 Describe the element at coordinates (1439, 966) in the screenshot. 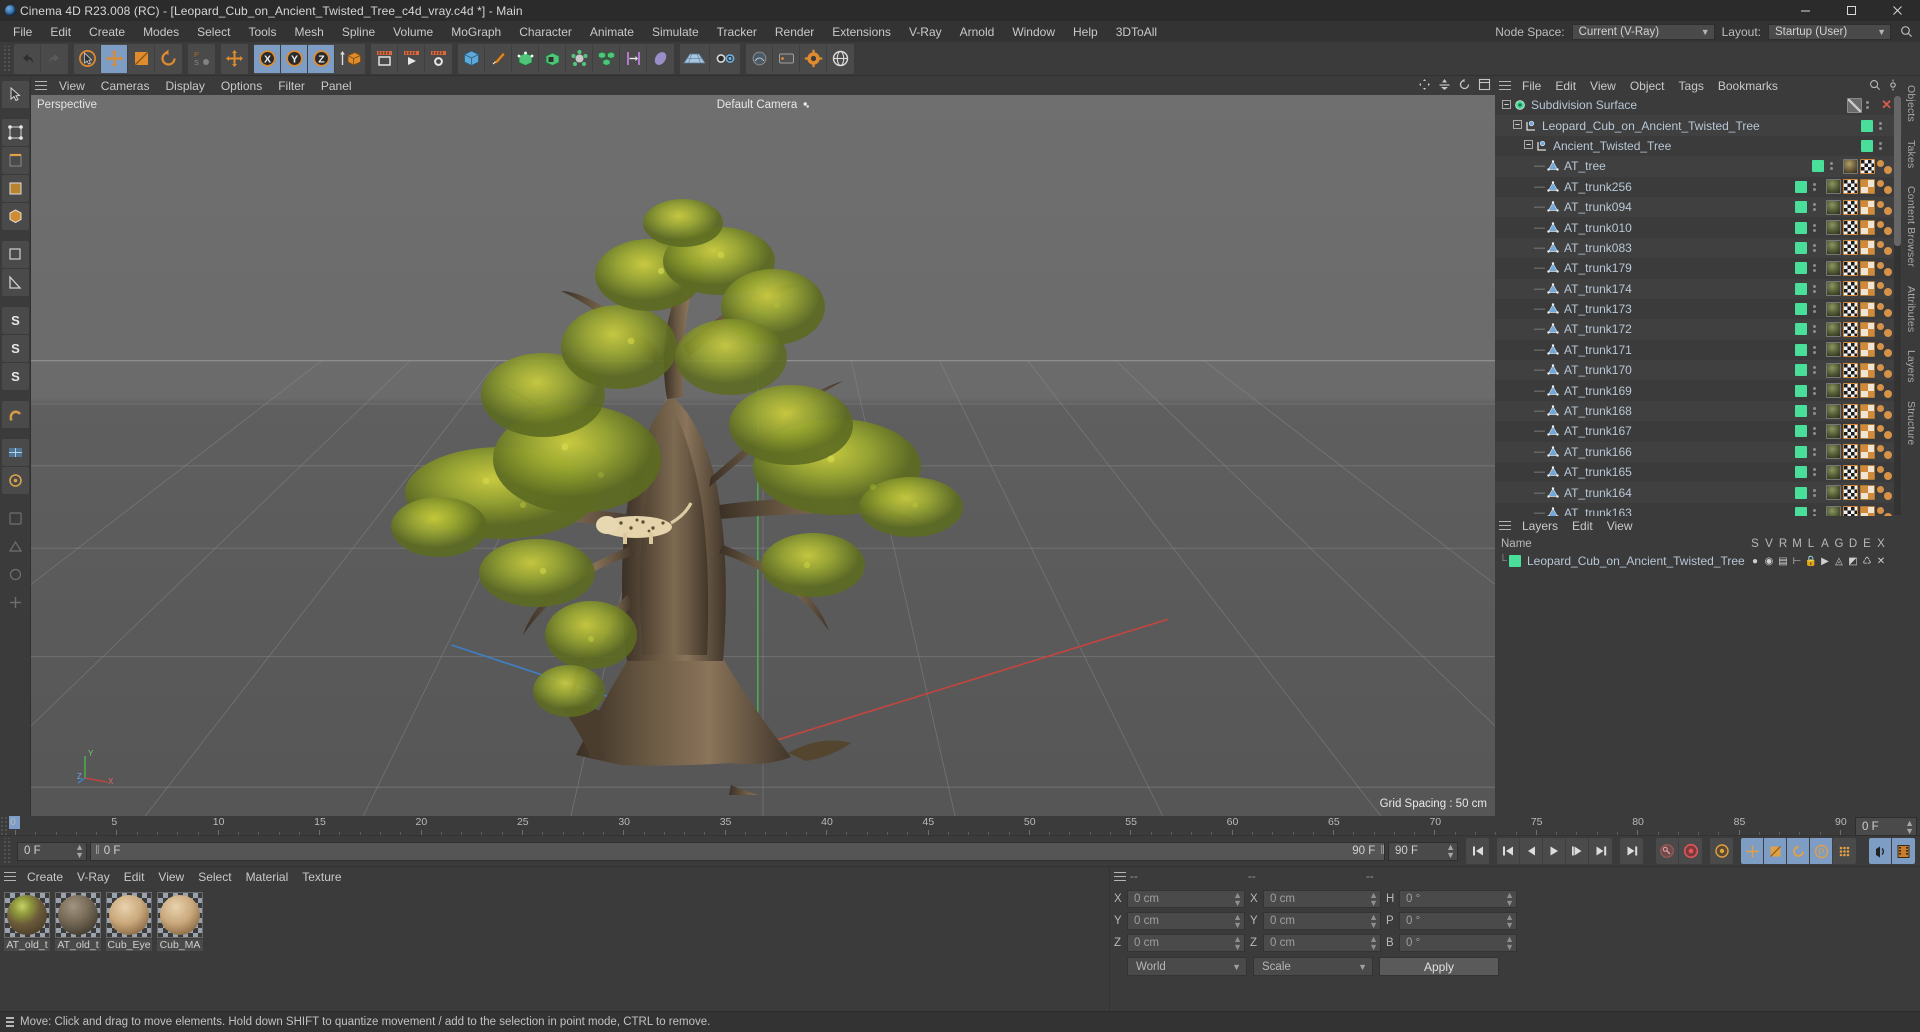

I see `apply-button: Apply` at that location.